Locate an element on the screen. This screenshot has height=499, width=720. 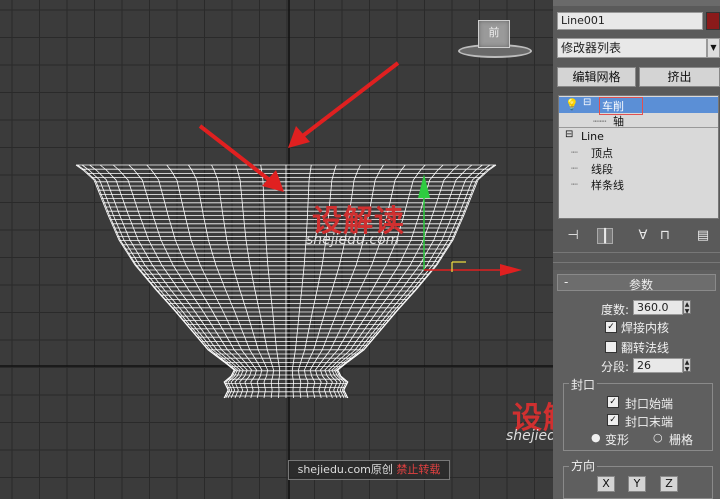
flip-normals-checkbox is located at coordinates (611, 347).